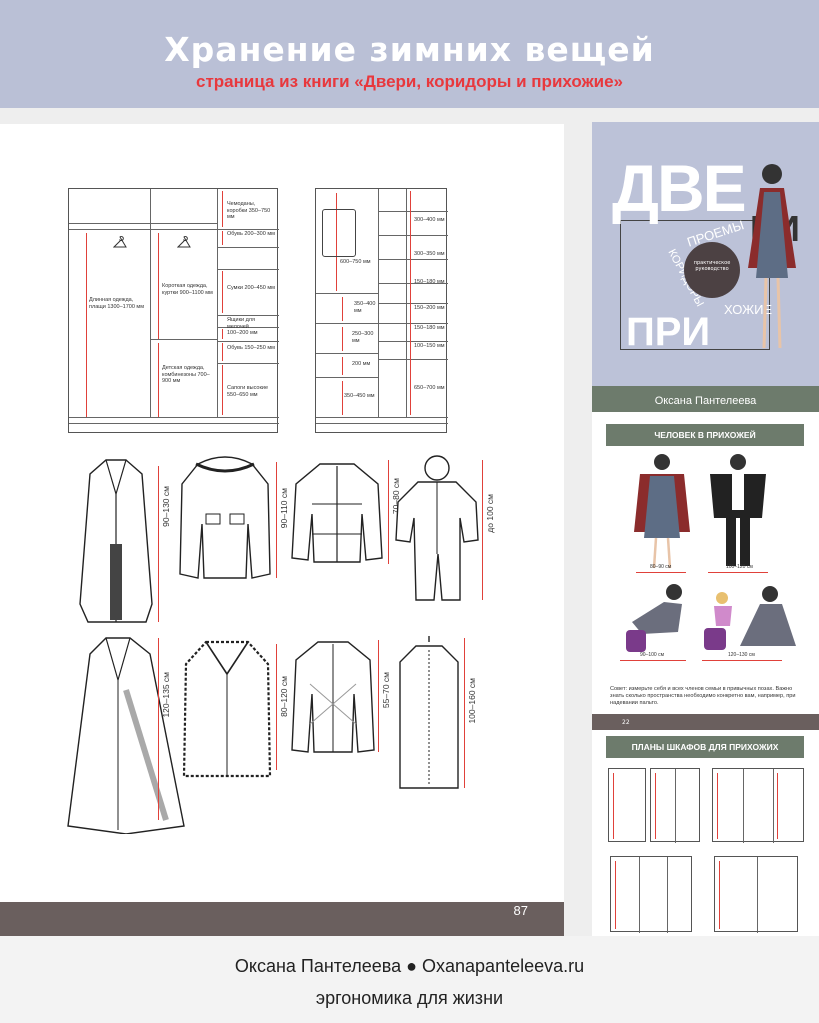 This screenshot has width=819, height=1023. Describe the element at coordinates (429, 346) in the screenshot. I see `wardrobe-label: 100–150 мм` at that location.